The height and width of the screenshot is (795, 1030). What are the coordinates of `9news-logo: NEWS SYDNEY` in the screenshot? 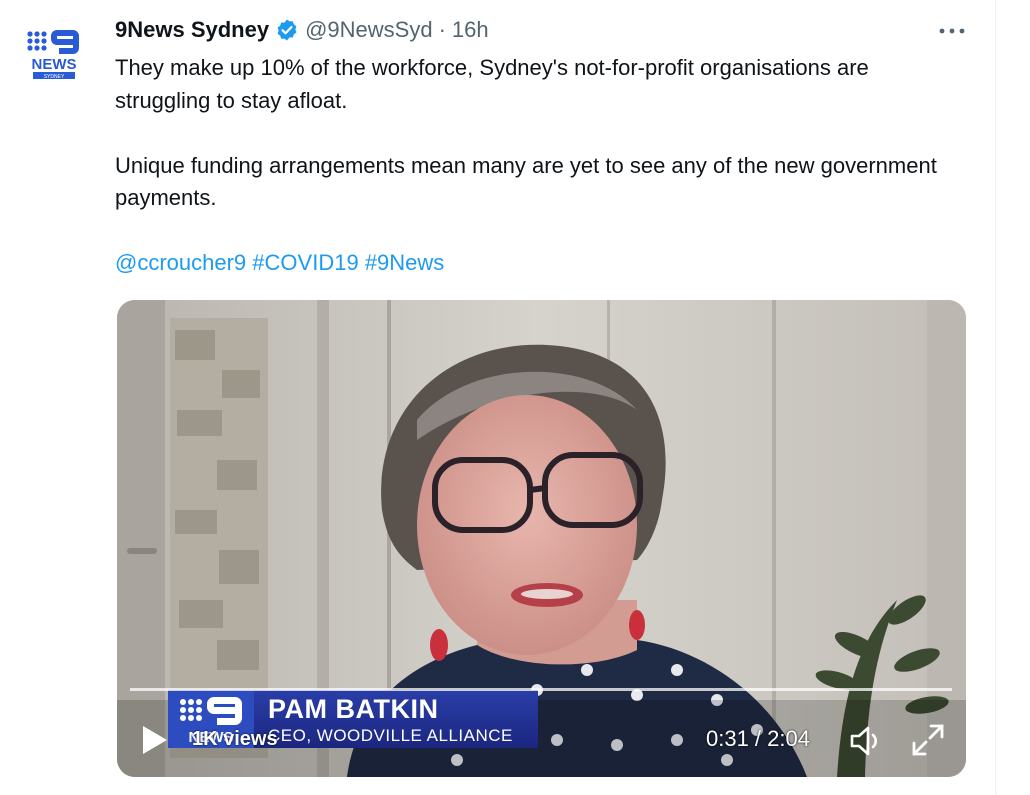 It's located at (54, 53).